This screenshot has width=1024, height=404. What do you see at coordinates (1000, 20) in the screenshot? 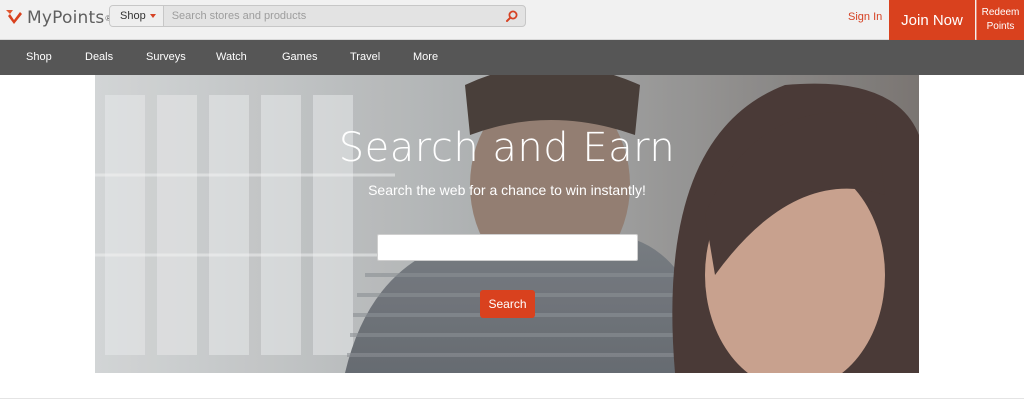
I see `redeem-points-button: Redeem Points` at bounding box center [1000, 20].